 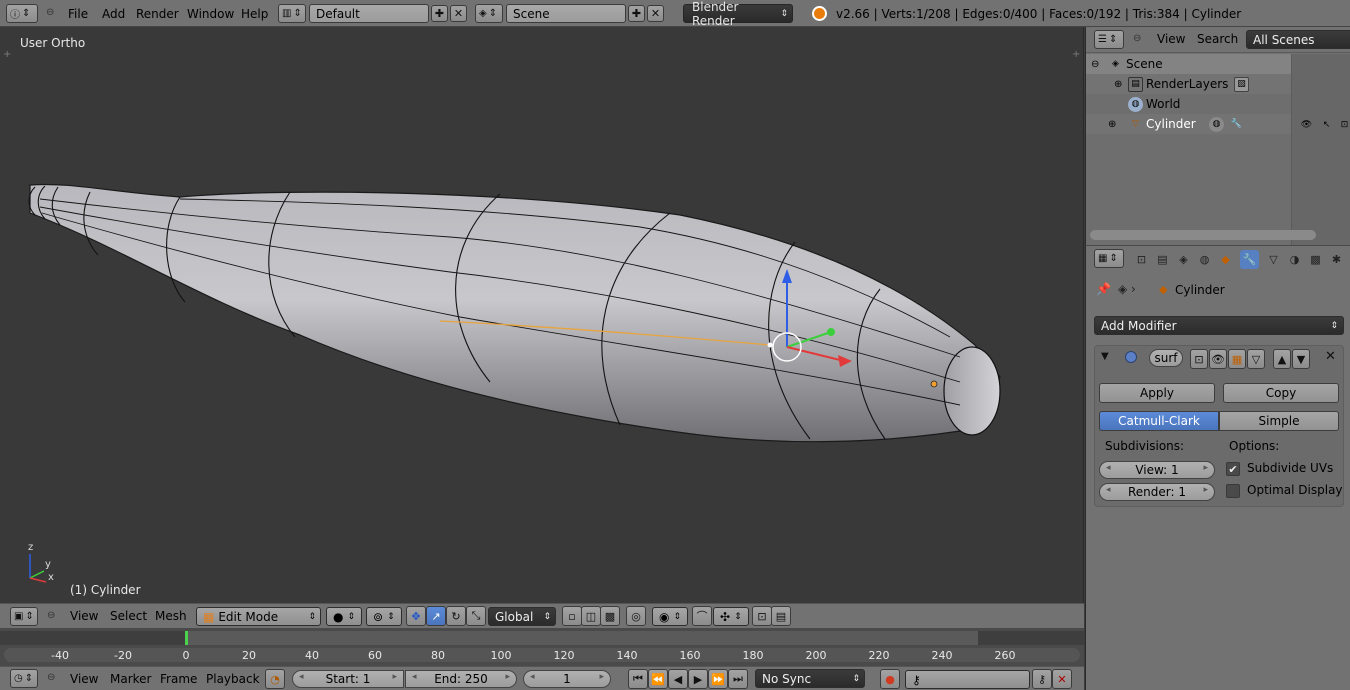 I want to click on sync-mode-dropdown: No Sync ⇕, so click(x=810, y=678).